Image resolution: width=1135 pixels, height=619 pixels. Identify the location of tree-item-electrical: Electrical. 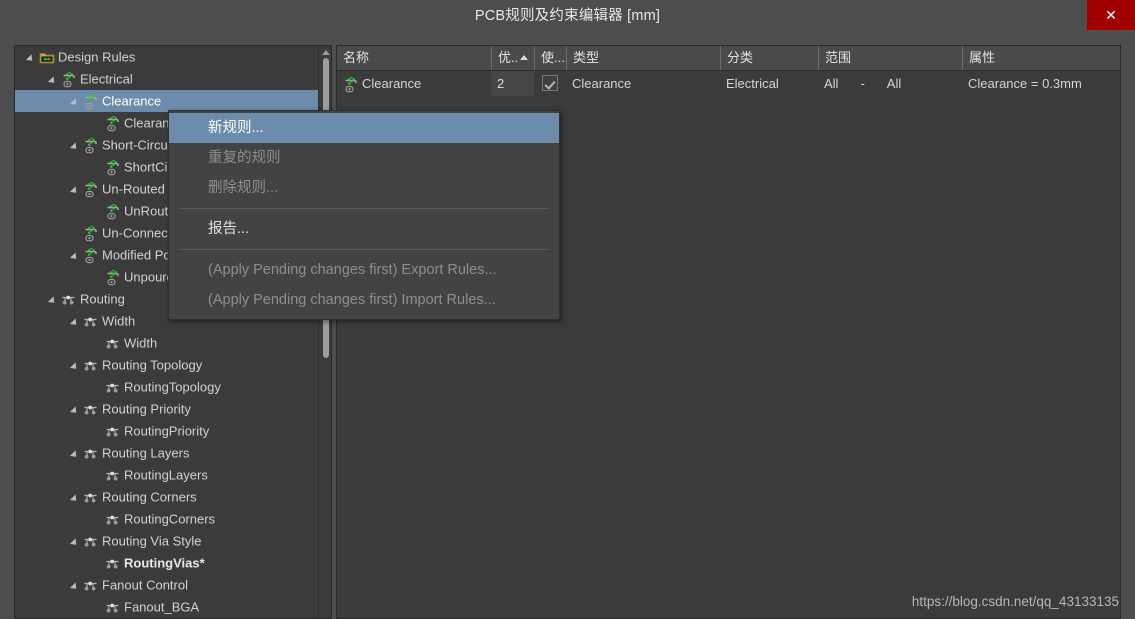
(167, 79).